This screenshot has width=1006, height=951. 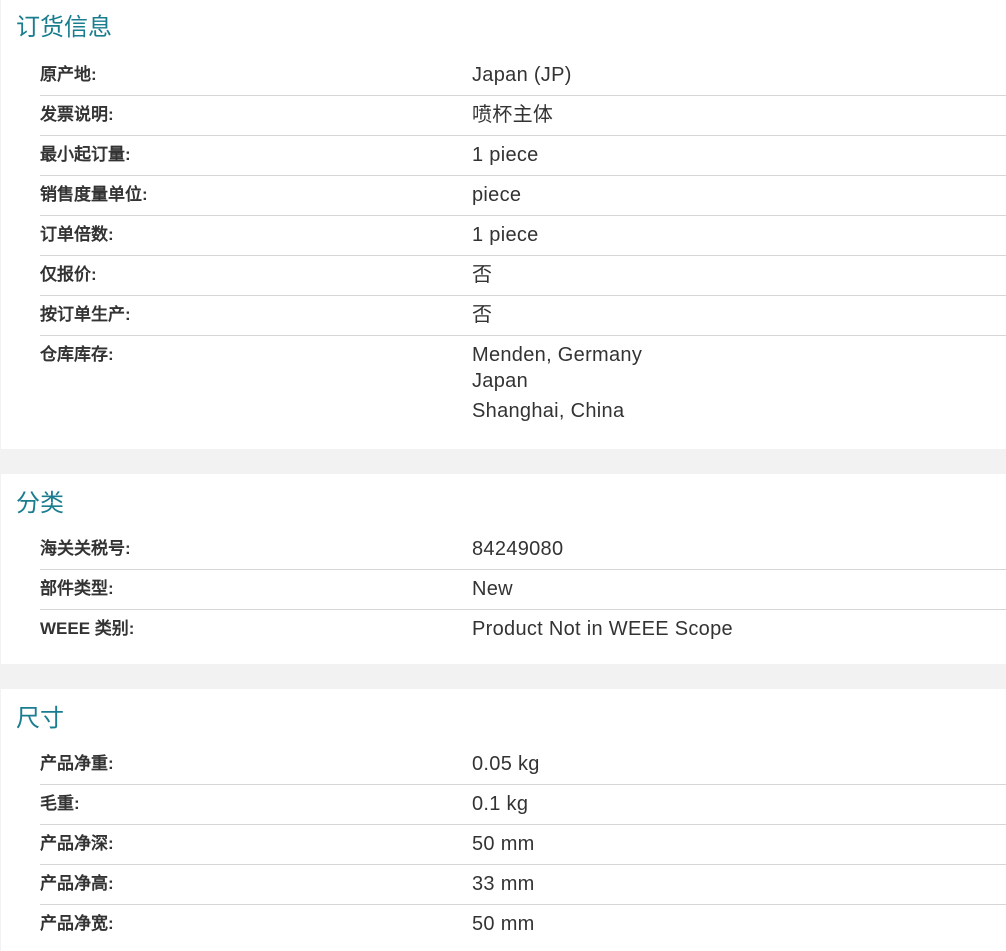 What do you see at coordinates (503, 884) in the screenshot?
I see `row-value: 33 mm` at bounding box center [503, 884].